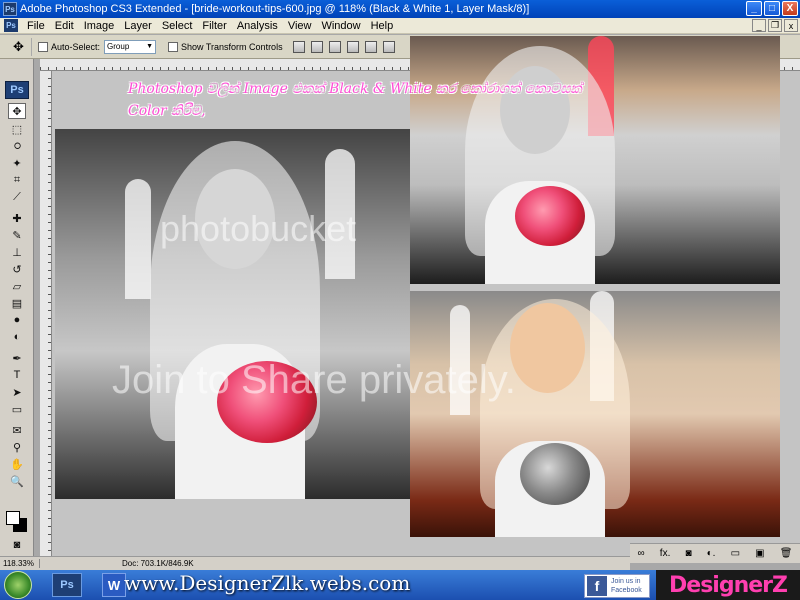 This screenshot has height=600, width=800. I want to click on facebook-text: Join us in Facebook, so click(626, 586).